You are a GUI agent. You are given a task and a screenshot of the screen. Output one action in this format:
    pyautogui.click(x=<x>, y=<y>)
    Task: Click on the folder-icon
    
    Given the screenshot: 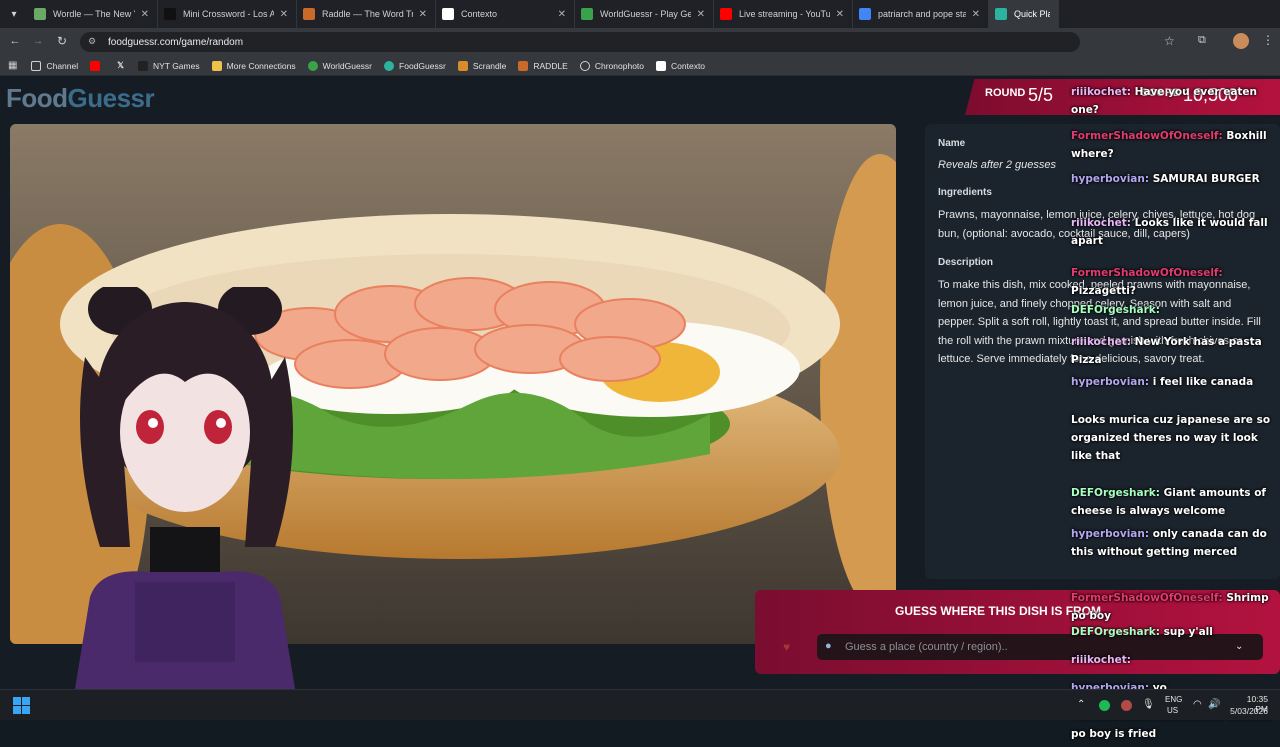 What is the action you would take?
    pyautogui.click(x=36, y=65)
    